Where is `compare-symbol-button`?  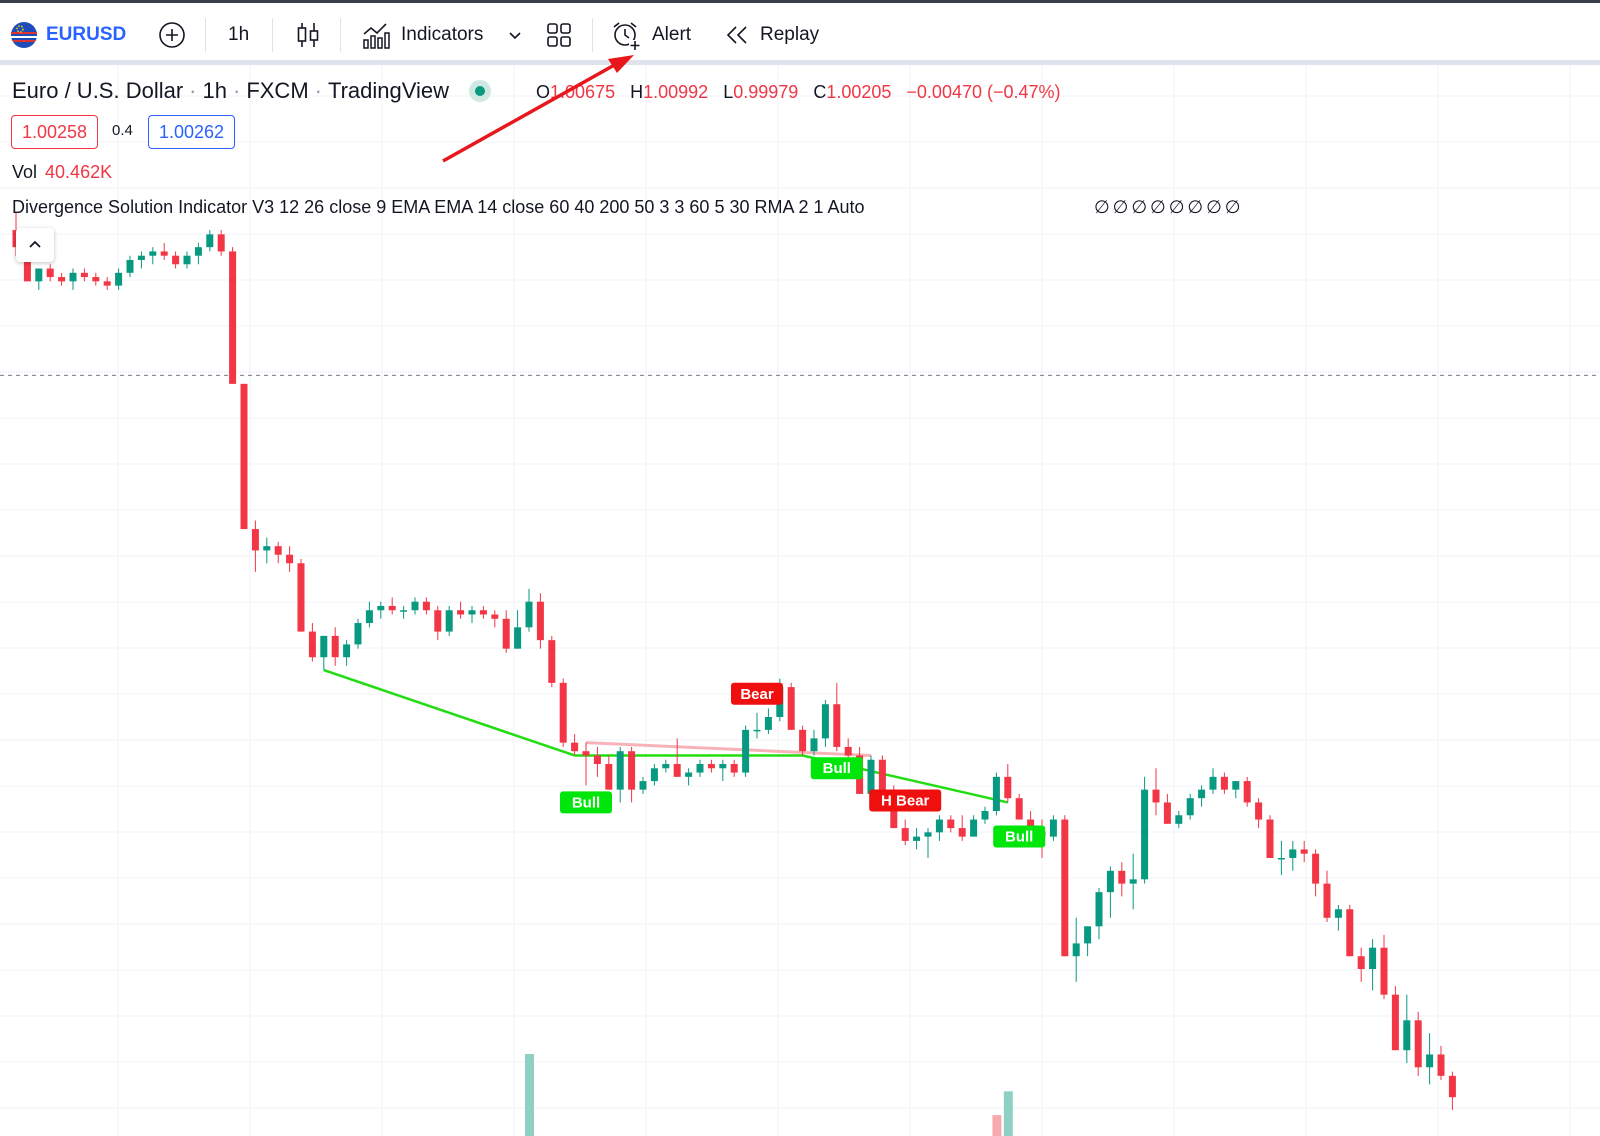
compare-symbol-button is located at coordinates (172, 35).